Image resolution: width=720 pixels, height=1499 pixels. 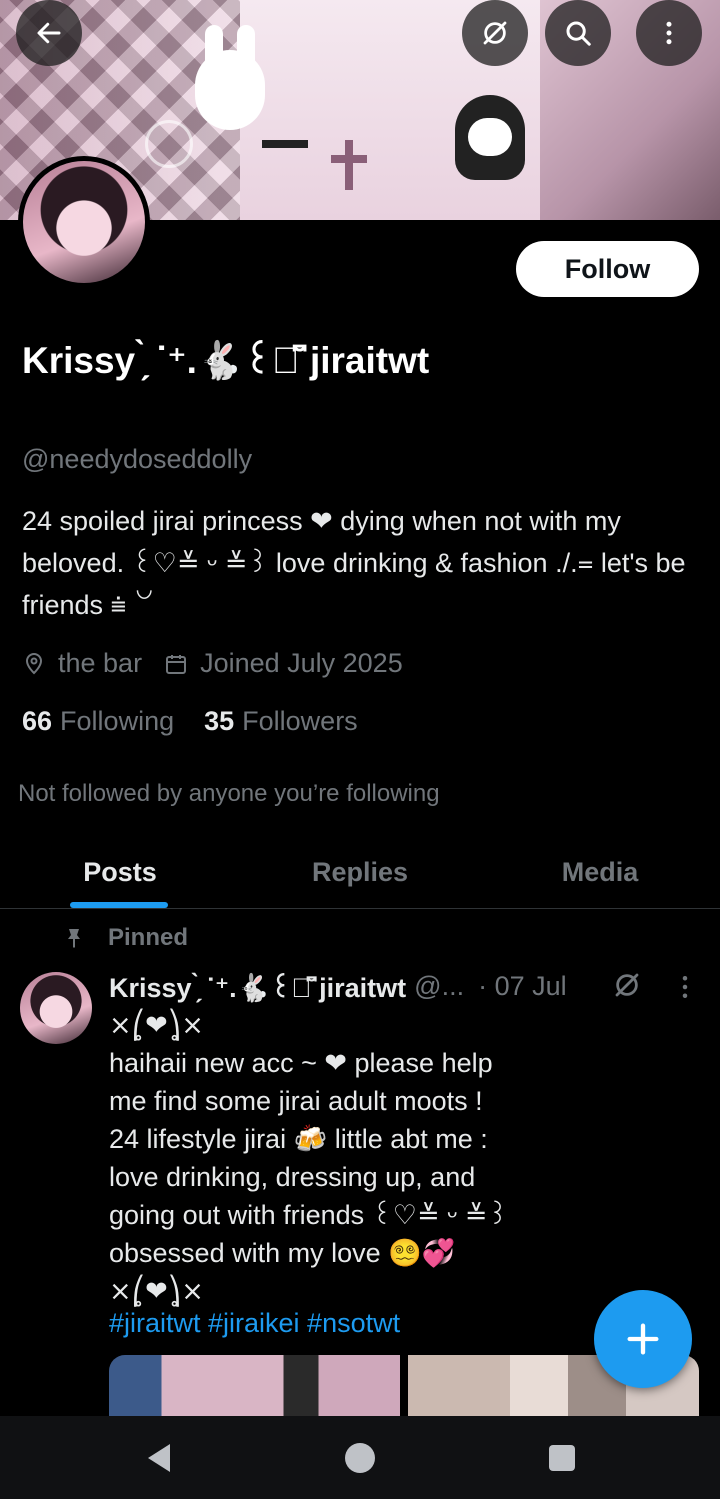 I want to click on arrow-left-icon, so click(x=49, y=33).